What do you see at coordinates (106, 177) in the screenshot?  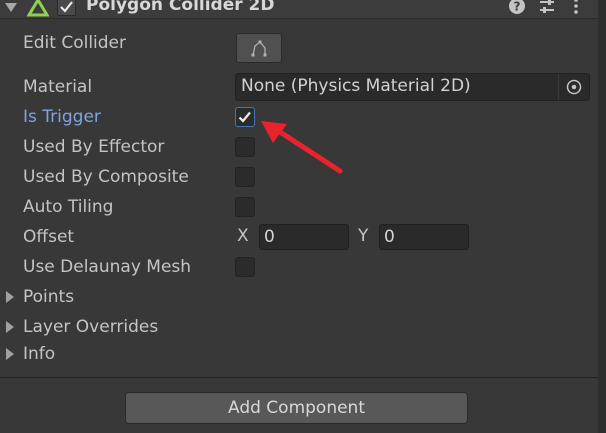 I see `used-by-composite-label: Used By Composite` at bounding box center [106, 177].